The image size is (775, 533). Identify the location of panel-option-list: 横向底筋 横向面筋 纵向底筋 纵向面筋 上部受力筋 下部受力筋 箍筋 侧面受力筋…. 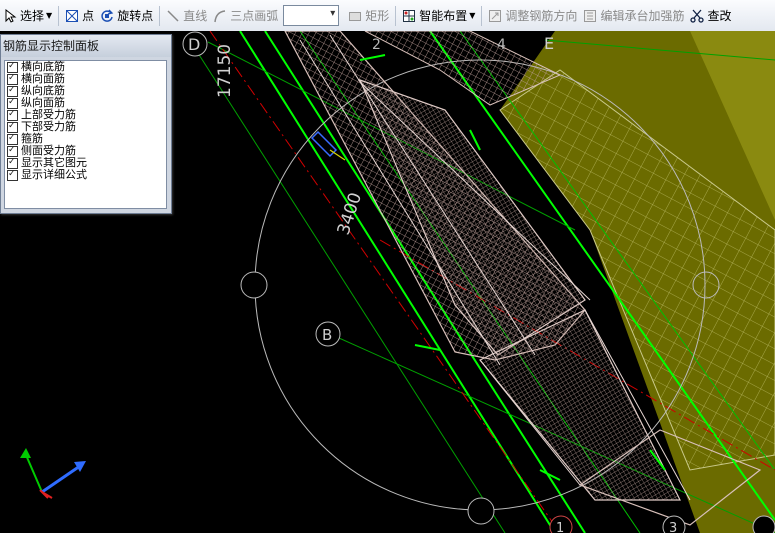
(85, 134).